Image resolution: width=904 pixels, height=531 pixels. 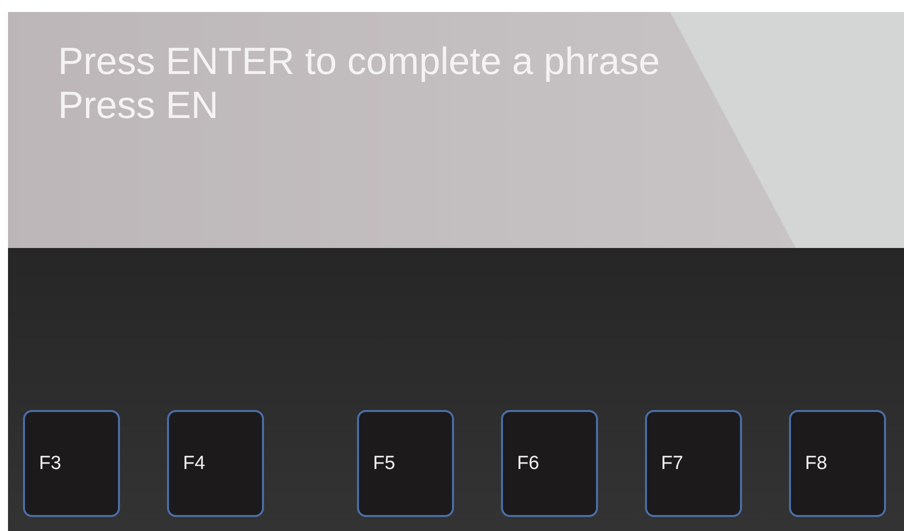 What do you see at coordinates (71, 463) in the screenshot?
I see `function-key: F3` at bounding box center [71, 463].